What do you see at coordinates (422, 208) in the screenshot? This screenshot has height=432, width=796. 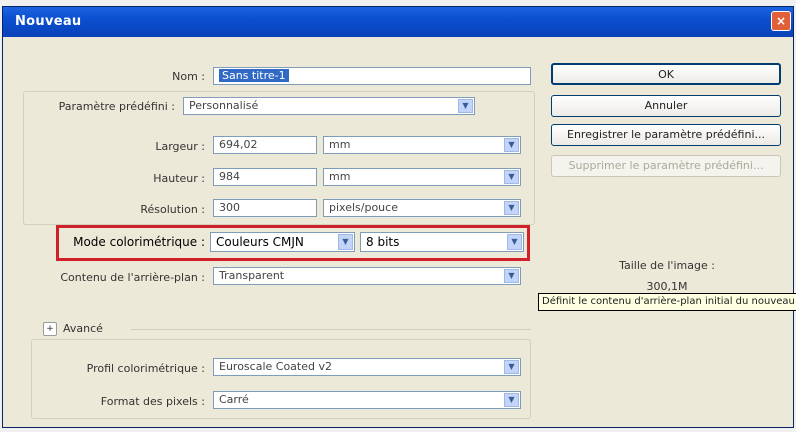 I see `resolution-unit-select: pixels/pouce ▼` at bounding box center [422, 208].